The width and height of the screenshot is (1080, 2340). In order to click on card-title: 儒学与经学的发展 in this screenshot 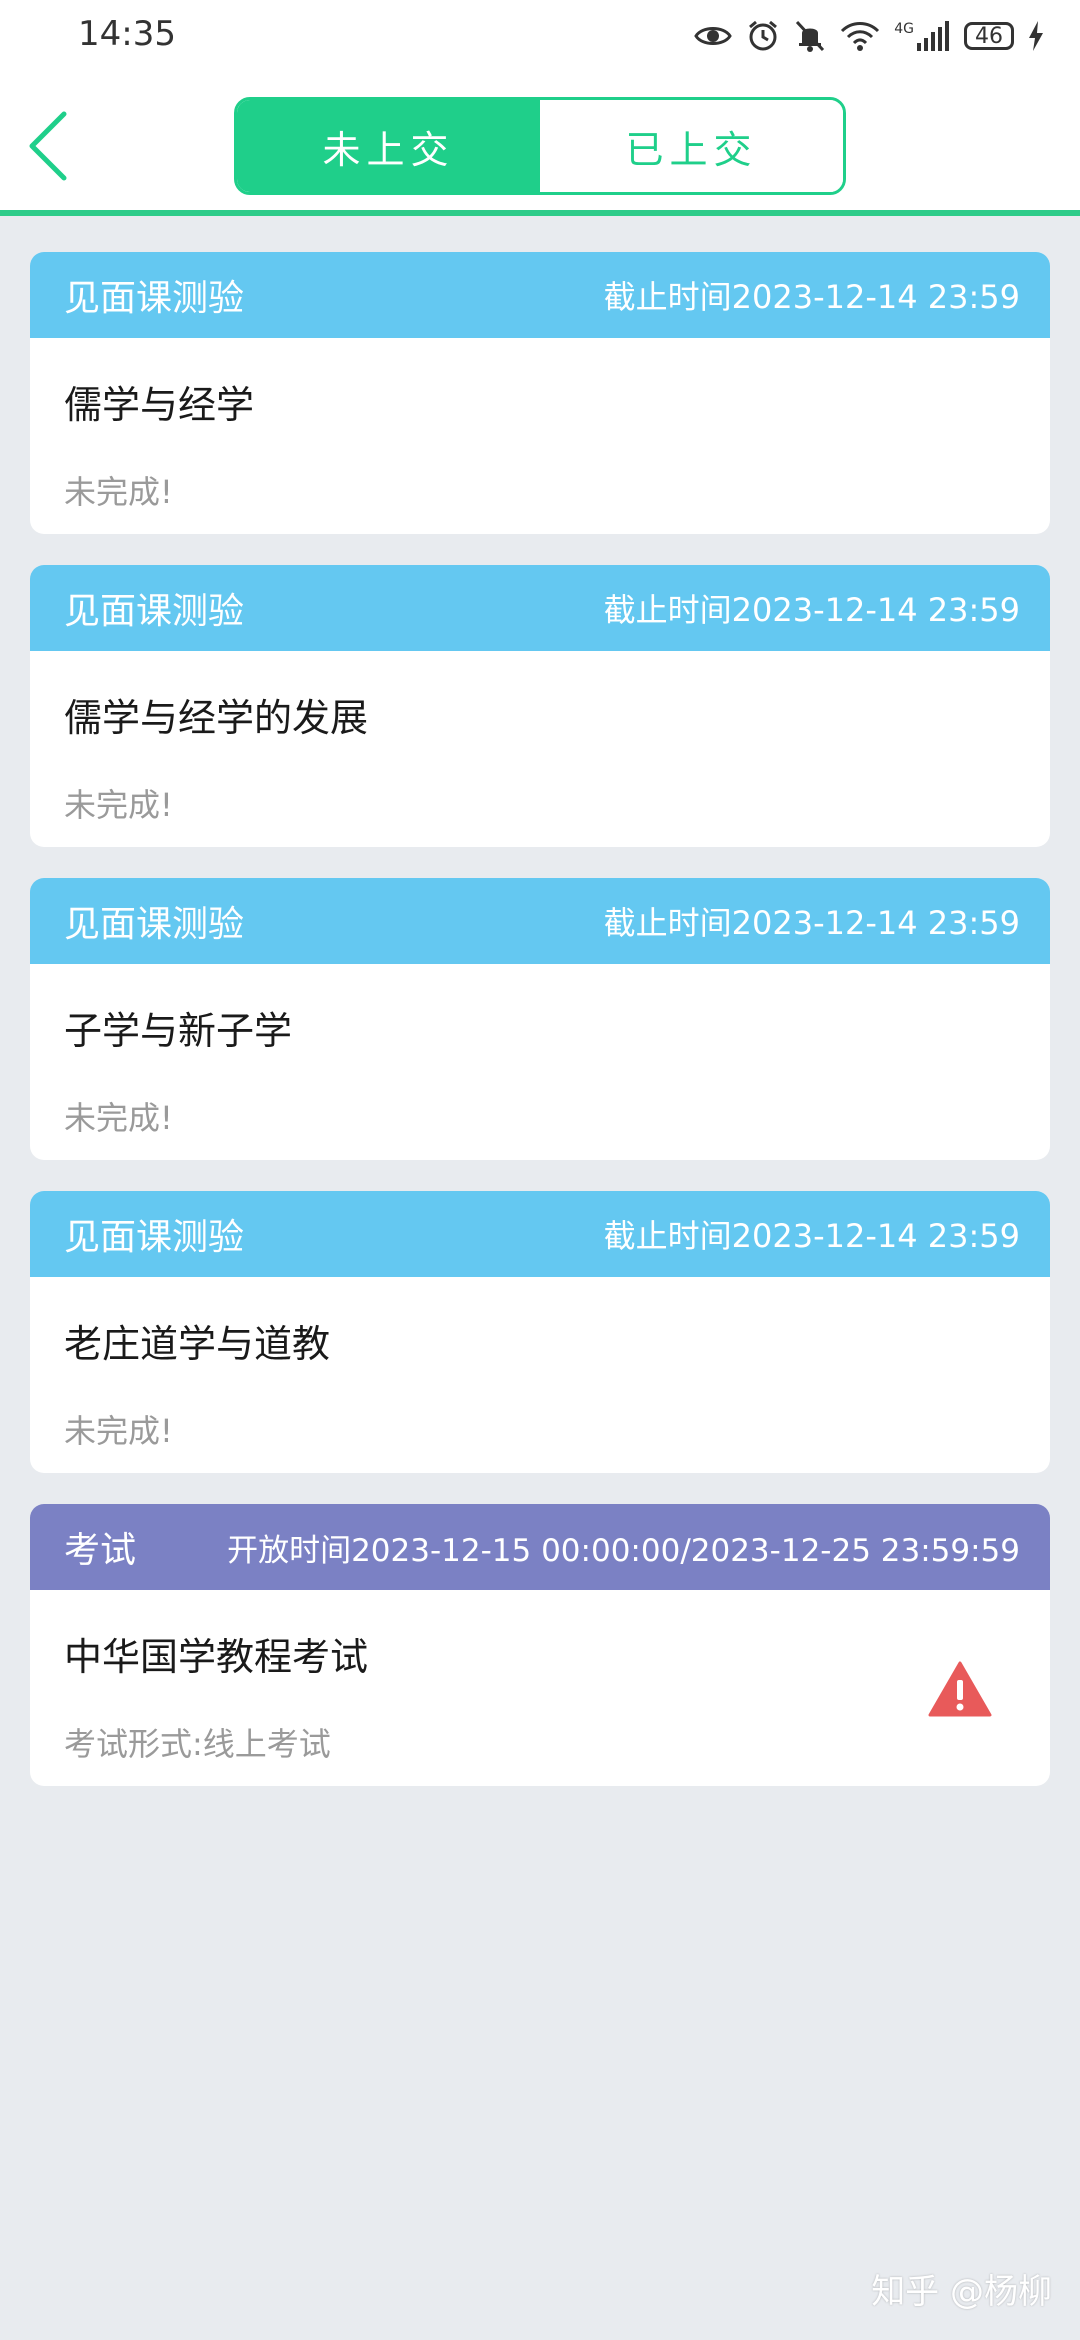, I will do `click(216, 718)`.